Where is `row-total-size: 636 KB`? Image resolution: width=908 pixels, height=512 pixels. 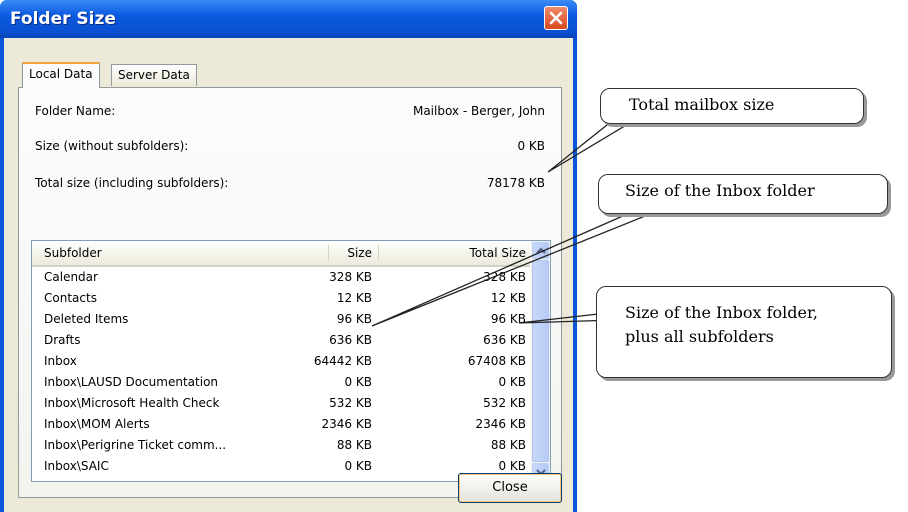 row-total-size: 636 KB is located at coordinates (504, 340).